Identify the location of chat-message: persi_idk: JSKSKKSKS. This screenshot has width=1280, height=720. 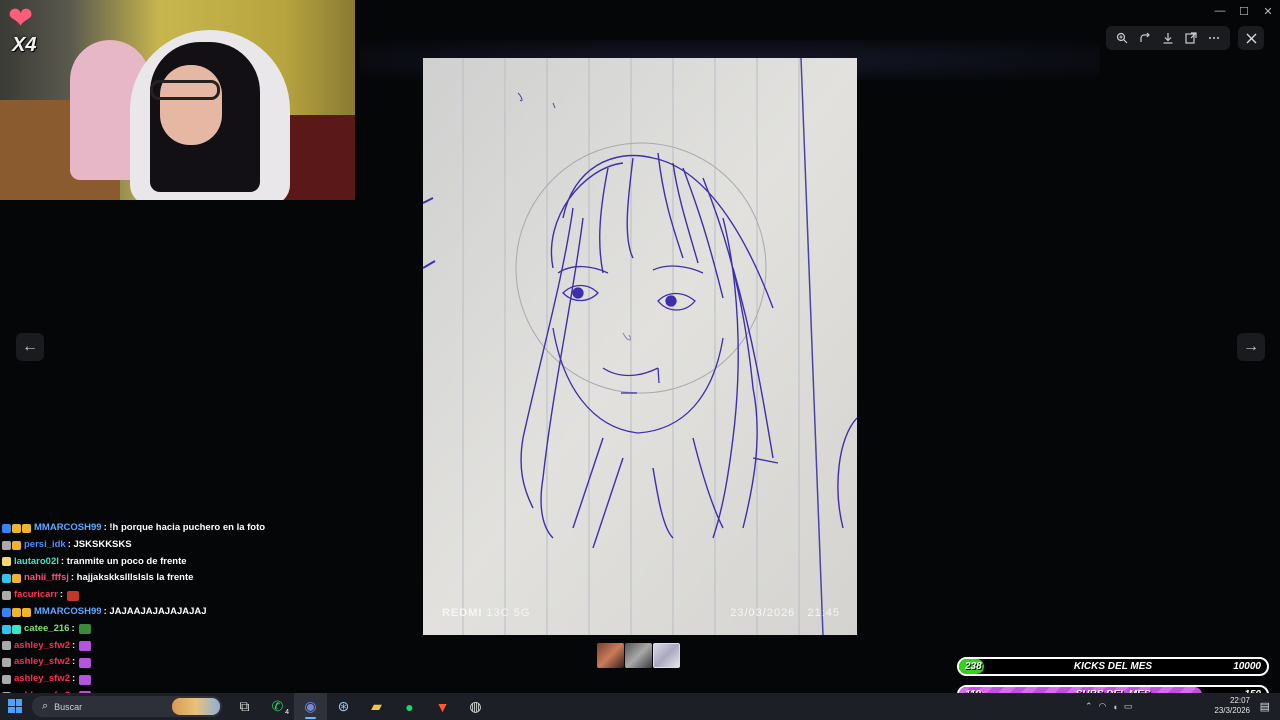
(177, 545).